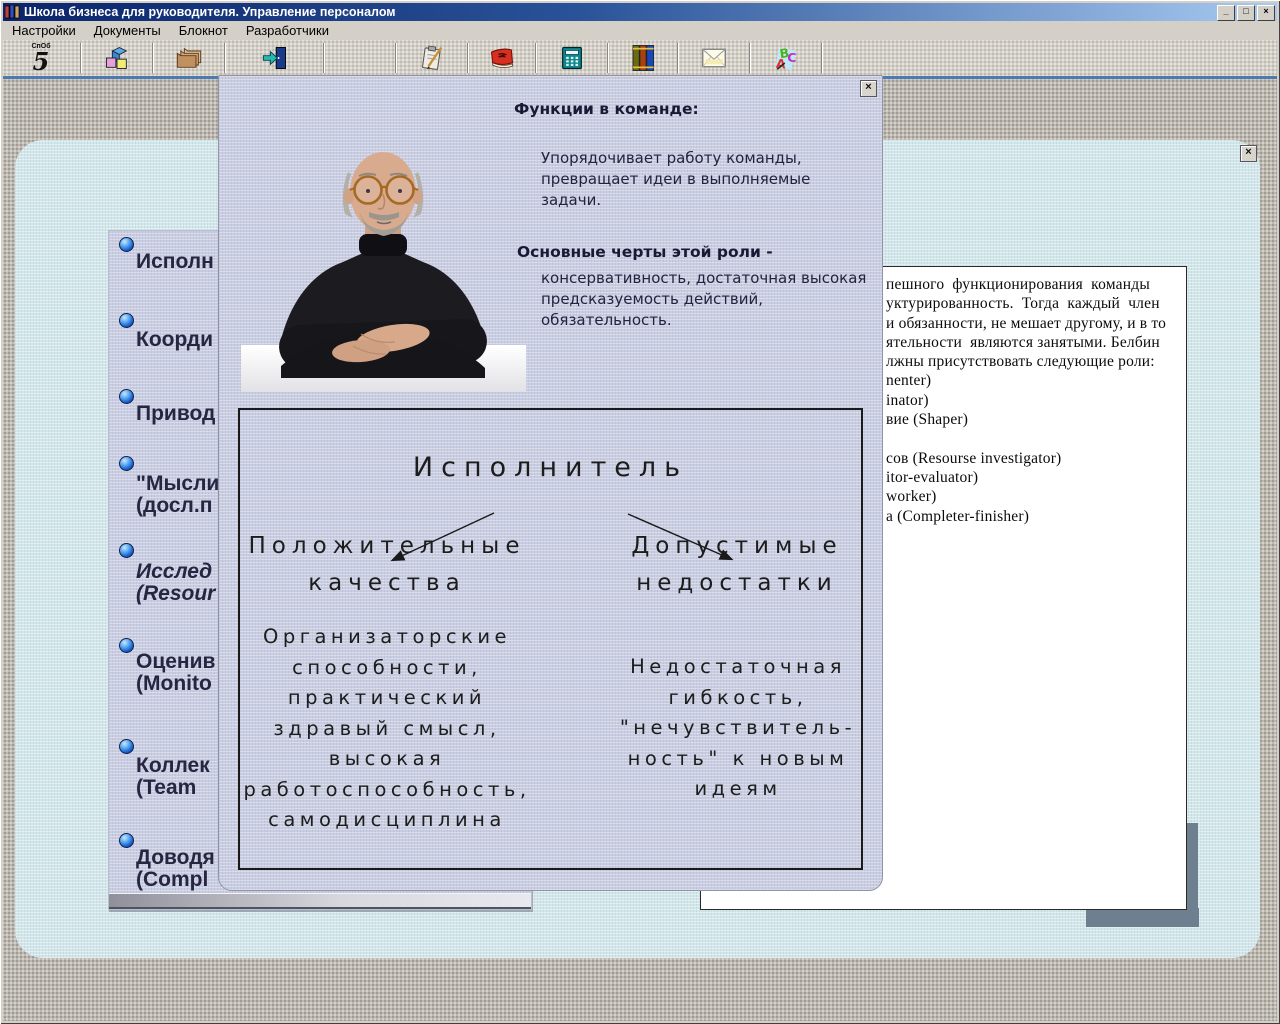 The height and width of the screenshot is (1024, 1280). I want to click on svg-text: C, so click(791, 57).